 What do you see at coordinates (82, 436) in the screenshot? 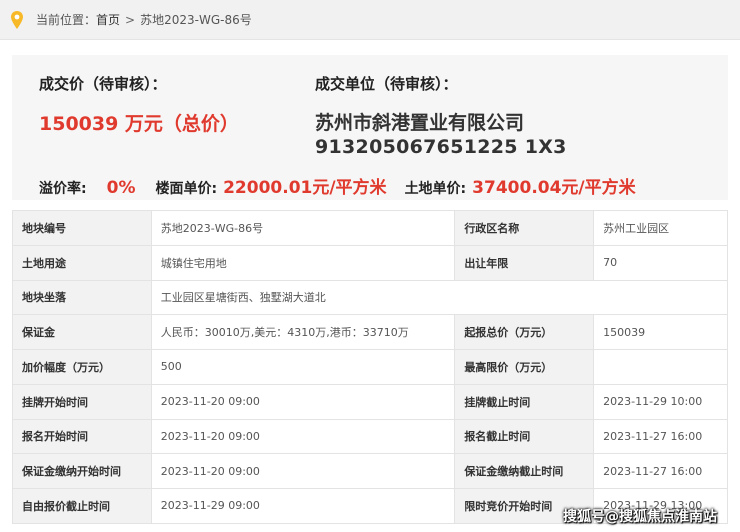
I see `row-label: 报名开始时间` at bounding box center [82, 436].